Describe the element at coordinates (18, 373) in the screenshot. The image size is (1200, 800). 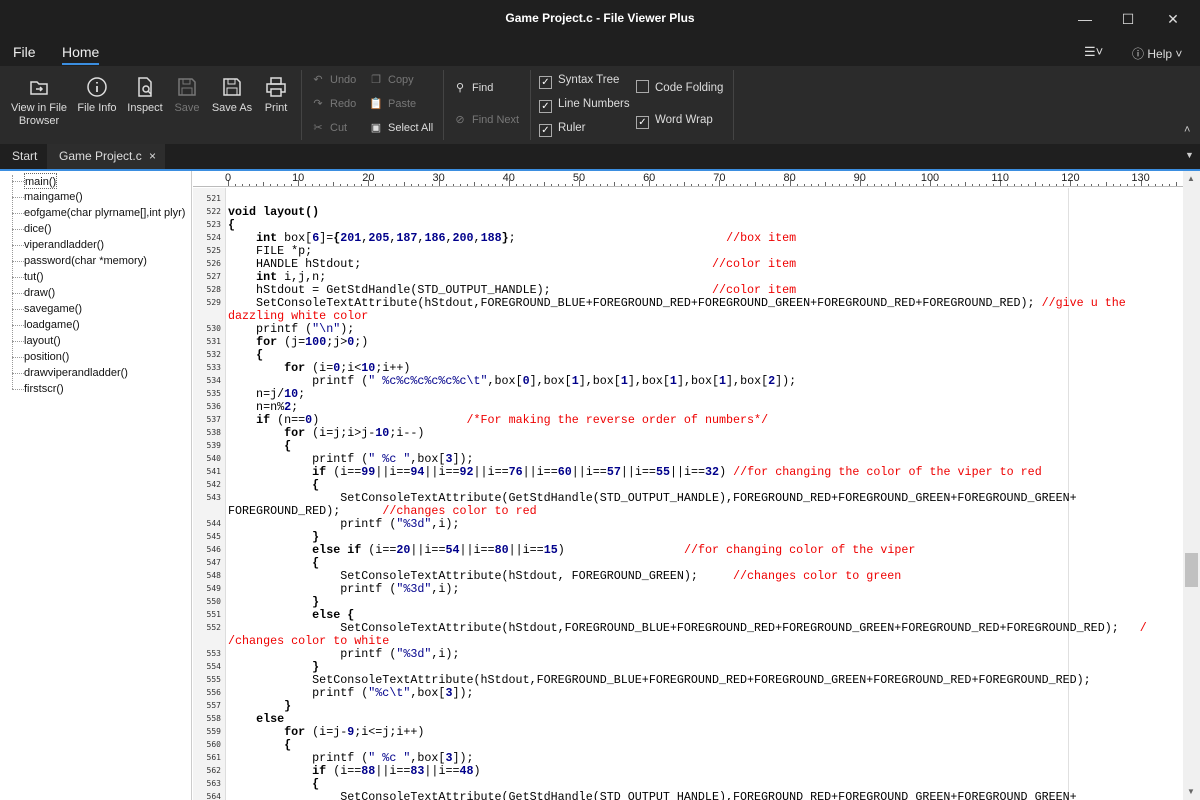
I see `tree-connector` at that location.